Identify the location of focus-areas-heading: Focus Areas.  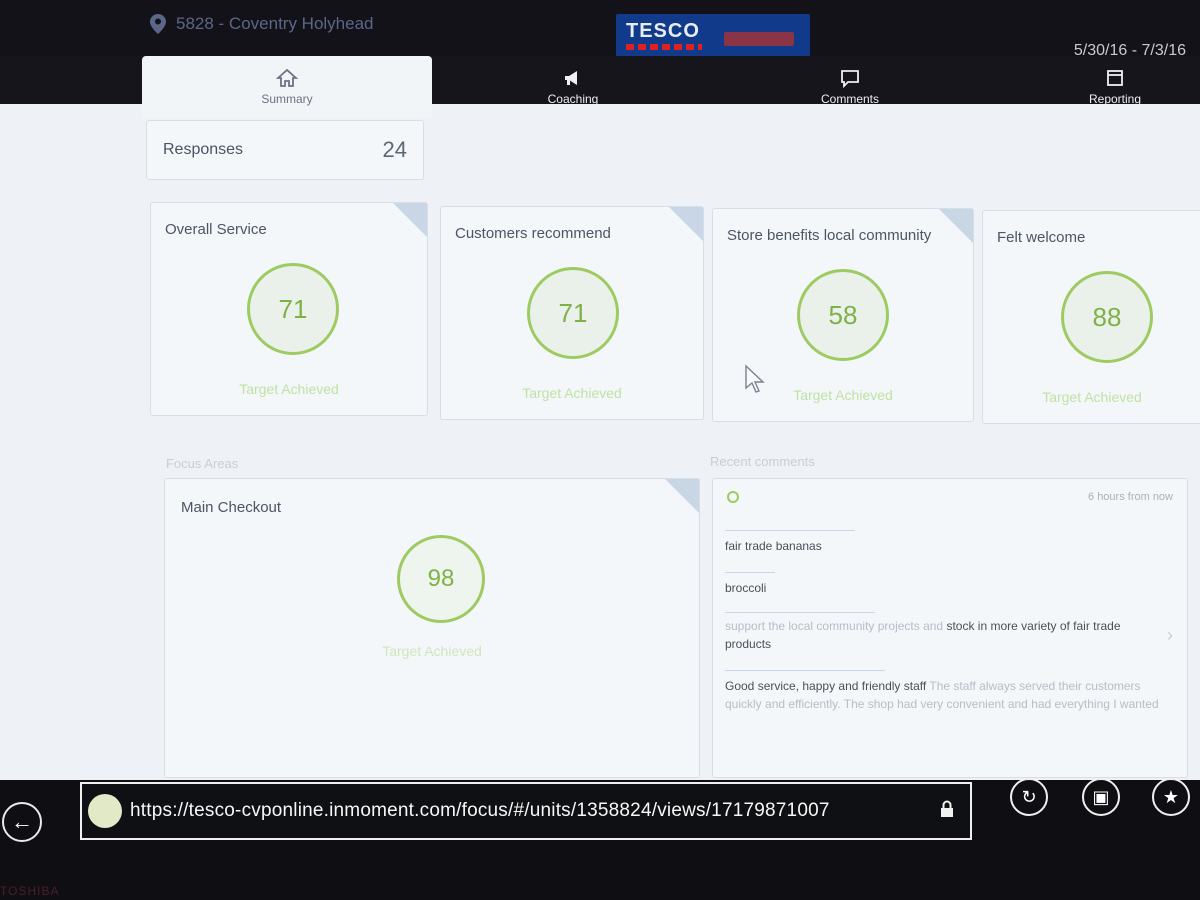
(202, 463).